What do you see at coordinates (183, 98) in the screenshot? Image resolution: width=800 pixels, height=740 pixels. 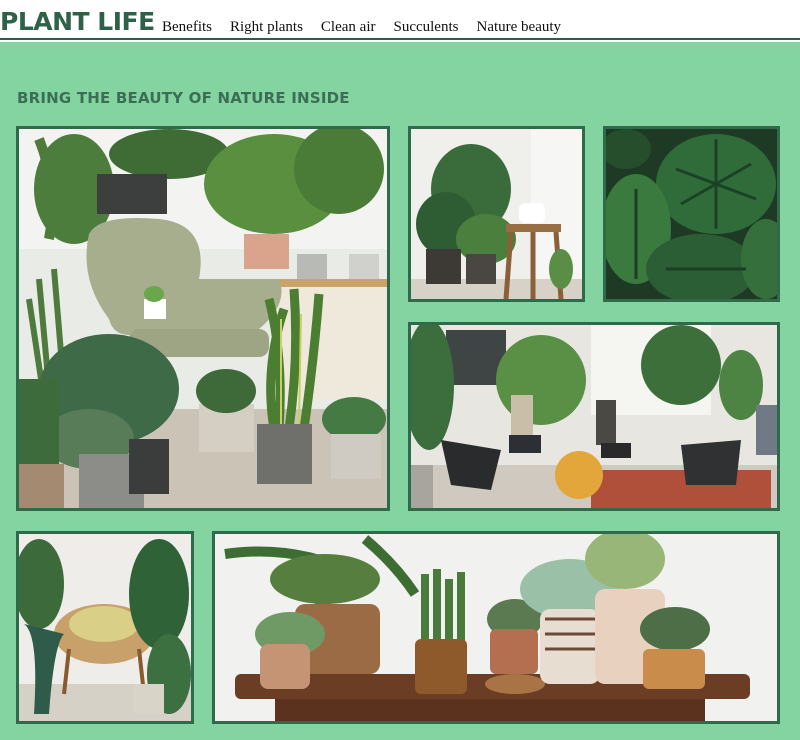 I see `page-heading: BRING THE BEAUTY OF NATURE INSIDE` at bounding box center [183, 98].